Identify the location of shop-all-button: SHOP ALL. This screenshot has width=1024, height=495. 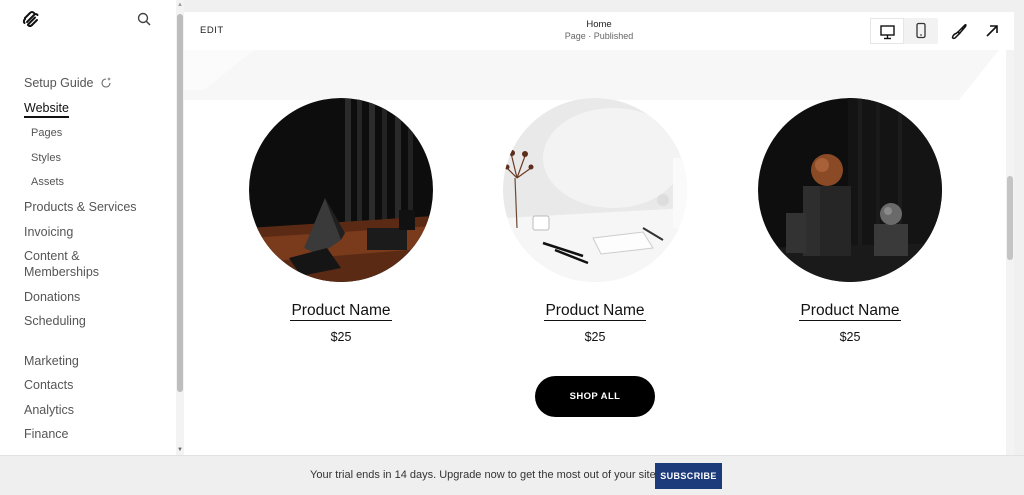
(595, 396).